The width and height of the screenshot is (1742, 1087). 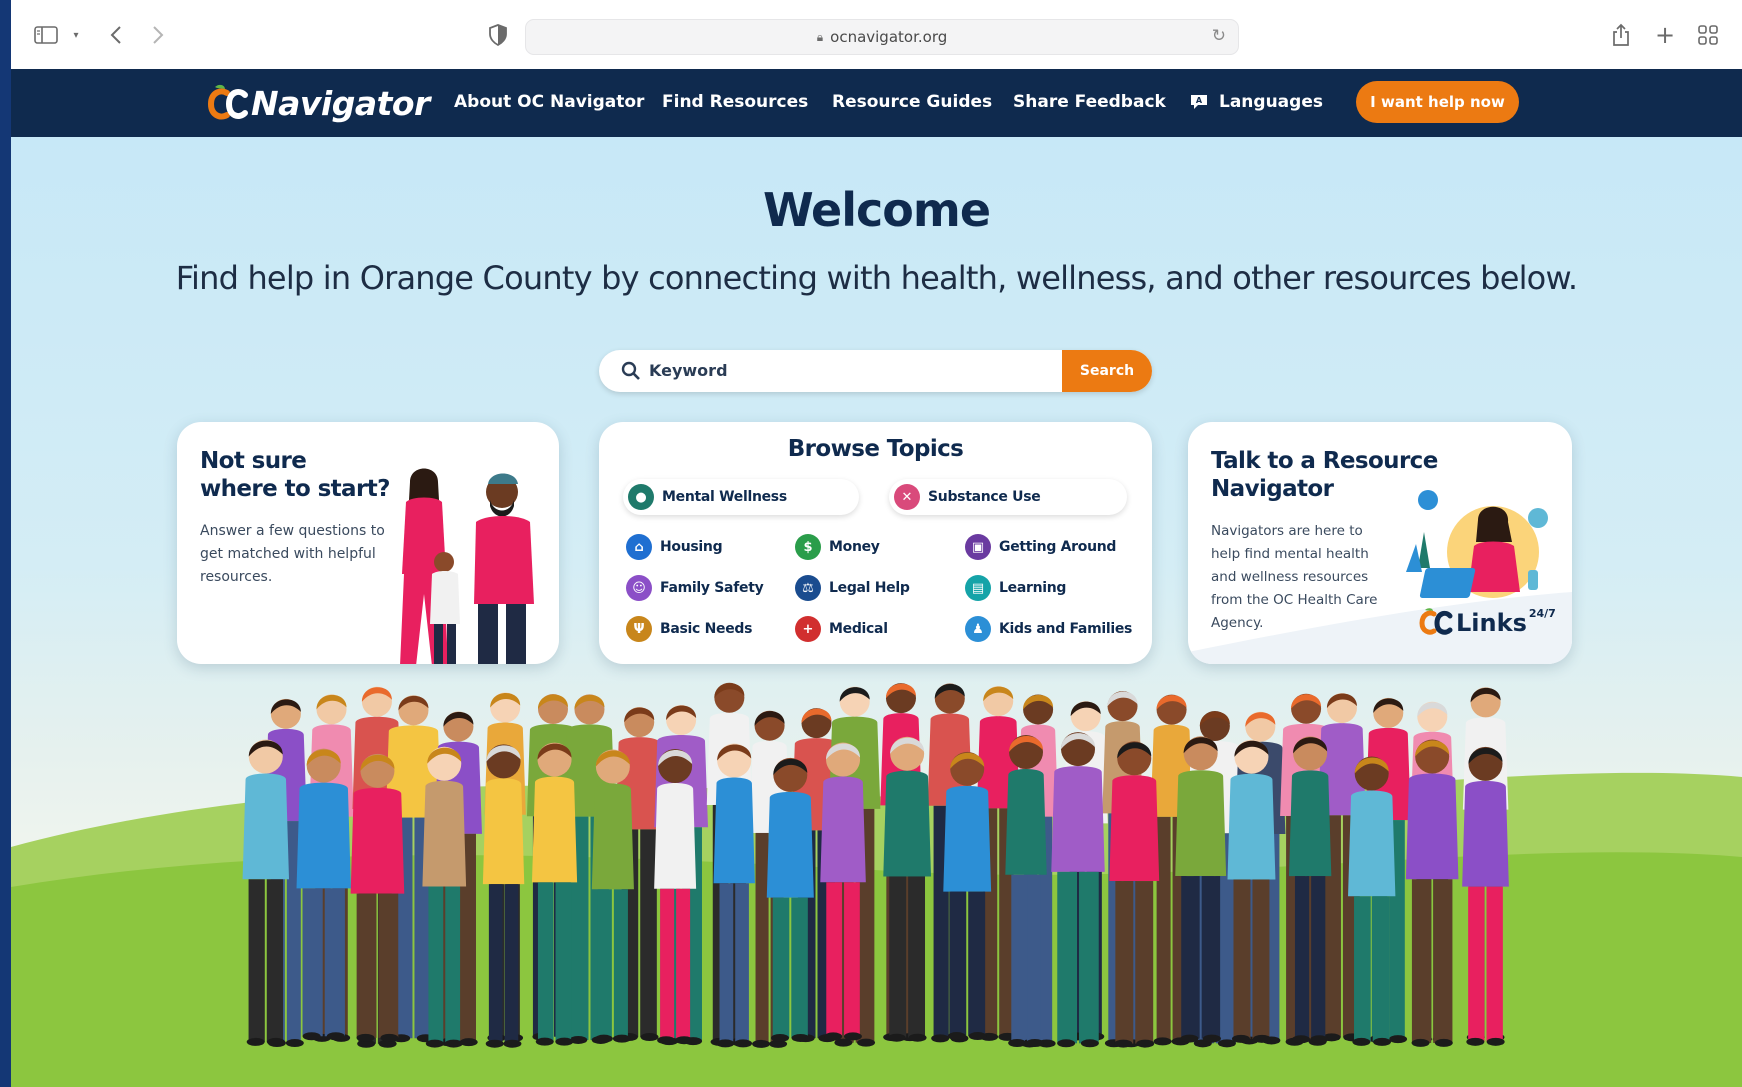 I want to click on language-icon: A, so click(x=1199, y=102).